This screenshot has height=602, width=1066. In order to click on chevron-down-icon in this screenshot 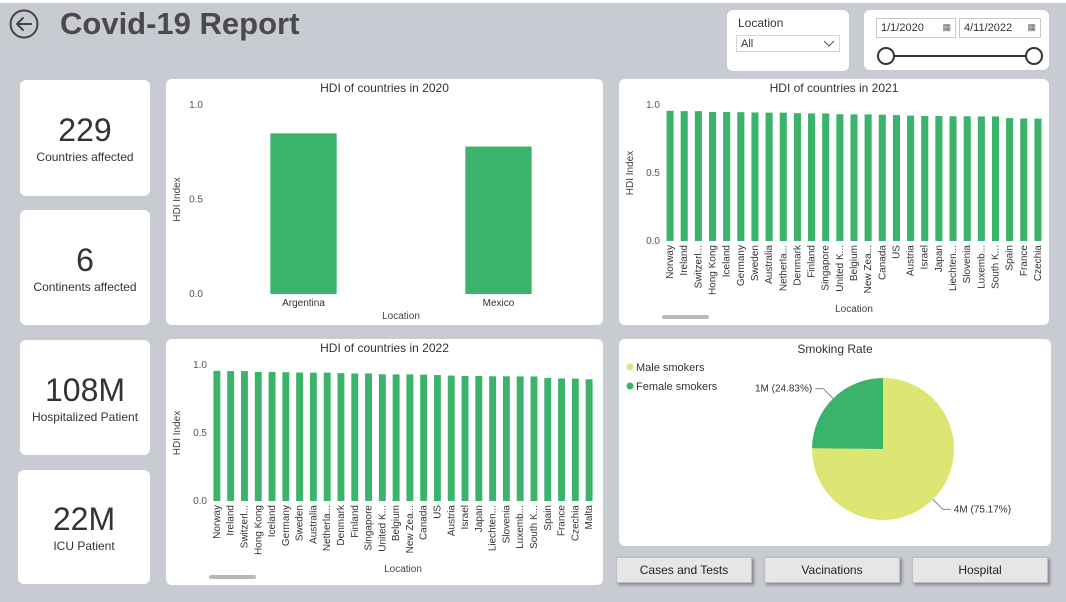, I will do `click(829, 43)`.